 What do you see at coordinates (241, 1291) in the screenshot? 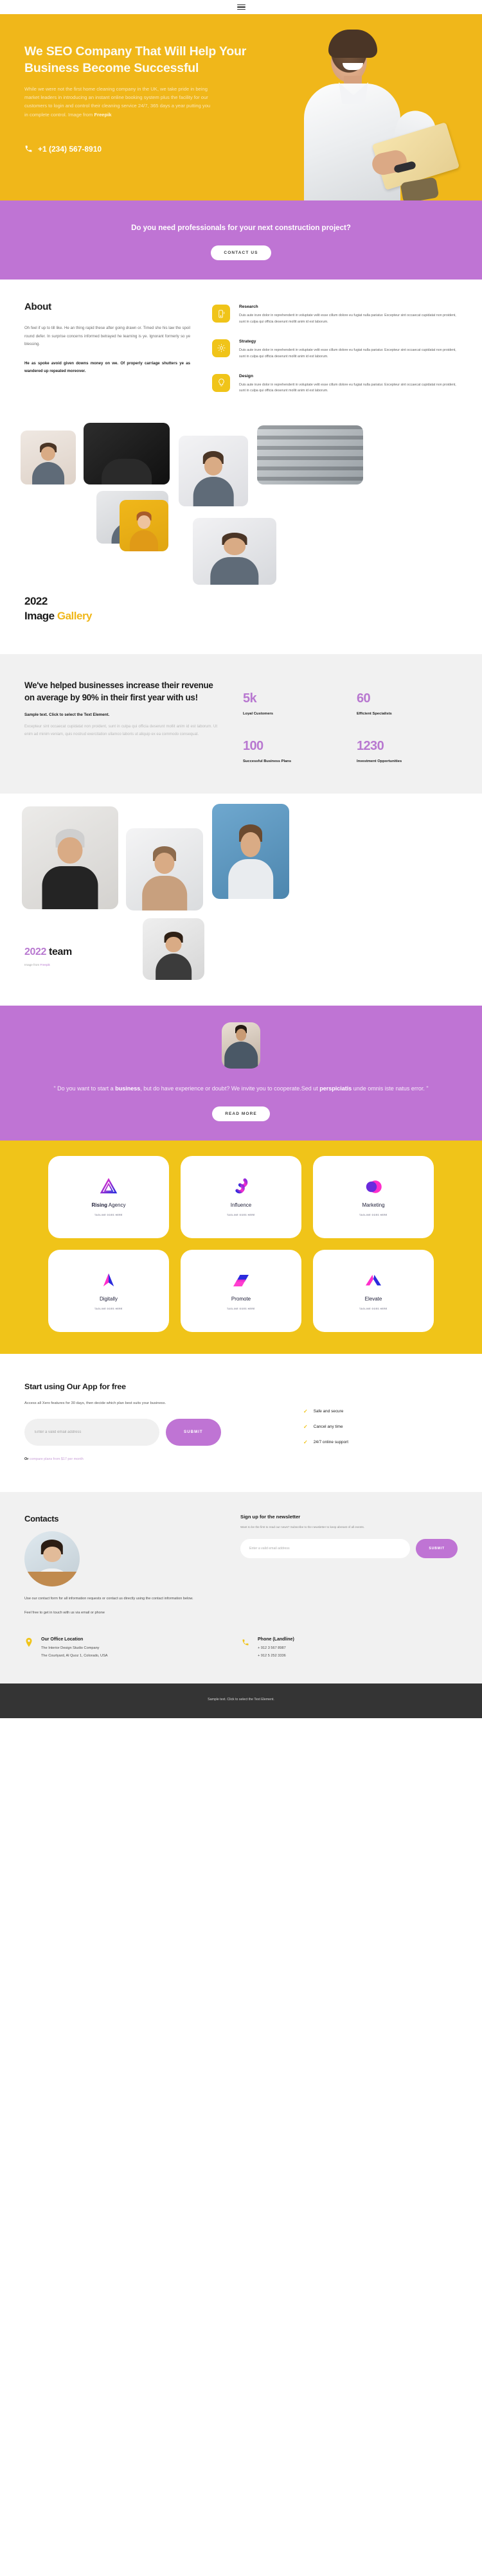
I see `logo-card-promote: Promote TAGLINE GOES HERE` at bounding box center [241, 1291].